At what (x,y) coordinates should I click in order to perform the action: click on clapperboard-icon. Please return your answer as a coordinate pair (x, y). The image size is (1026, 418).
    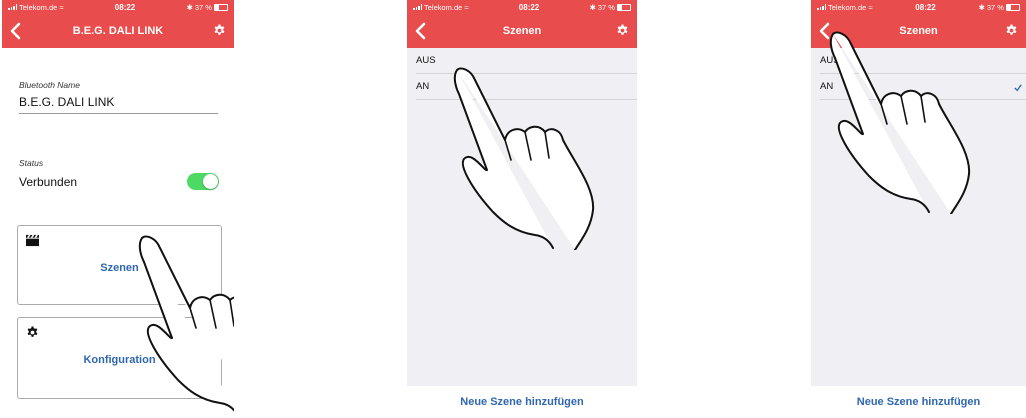
    Looking at the image, I should click on (32, 240).